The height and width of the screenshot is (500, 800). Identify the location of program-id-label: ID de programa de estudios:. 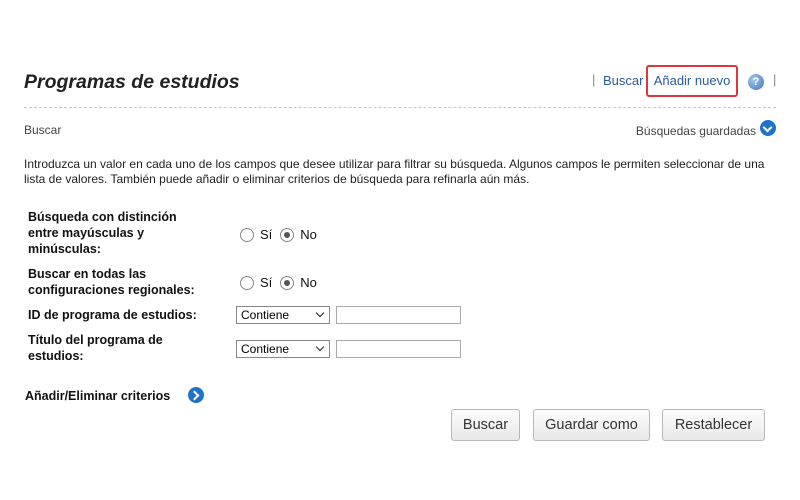
(112, 315).